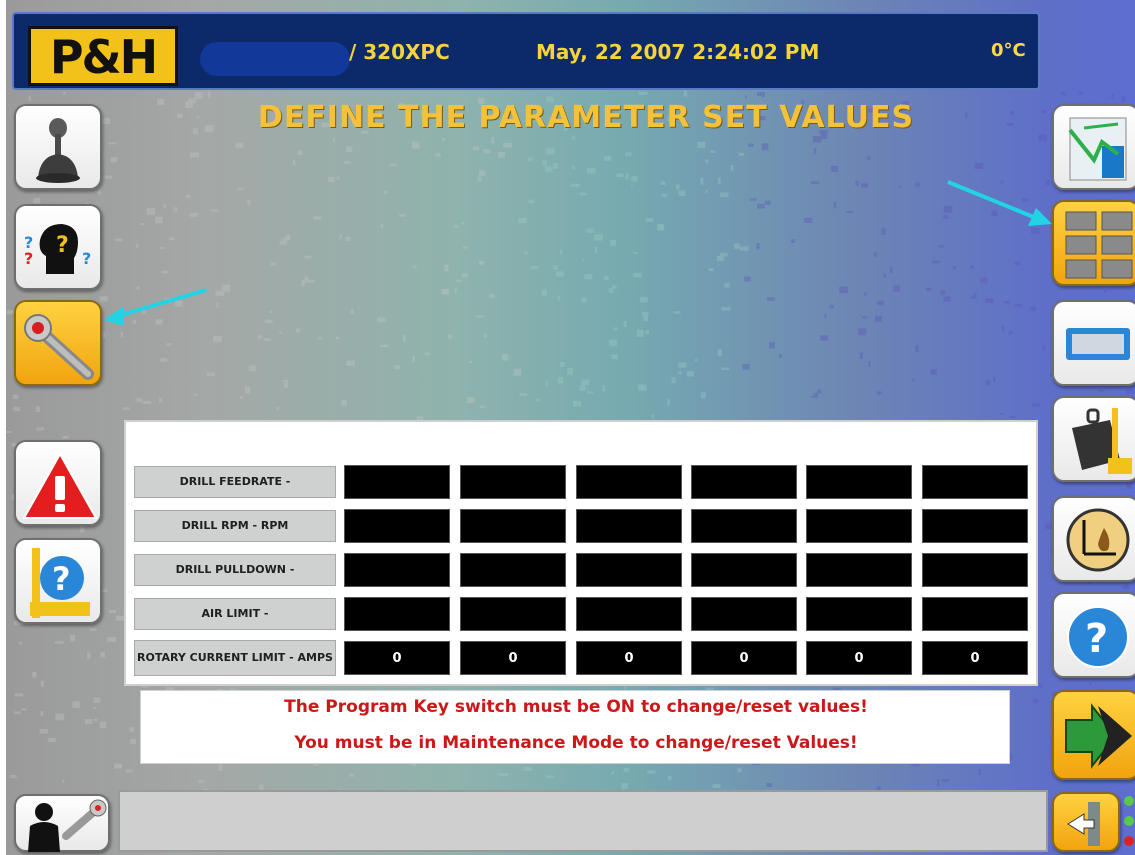  I want to click on exit-button, so click(1086, 822).